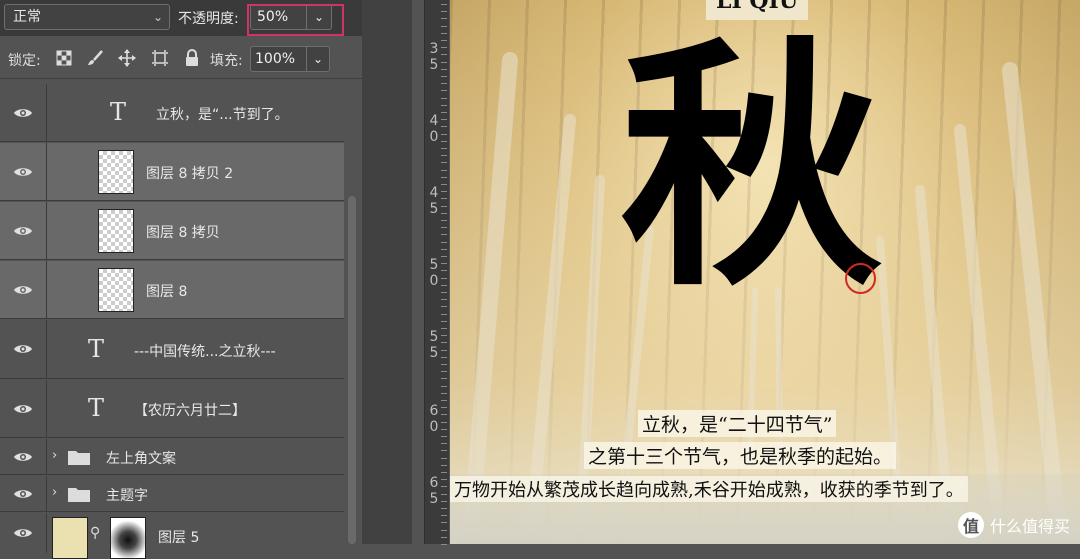 The height and width of the screenshot is (559, 1080). I want to click on layer-group-row: › 左上角文案, so click(172, 457).